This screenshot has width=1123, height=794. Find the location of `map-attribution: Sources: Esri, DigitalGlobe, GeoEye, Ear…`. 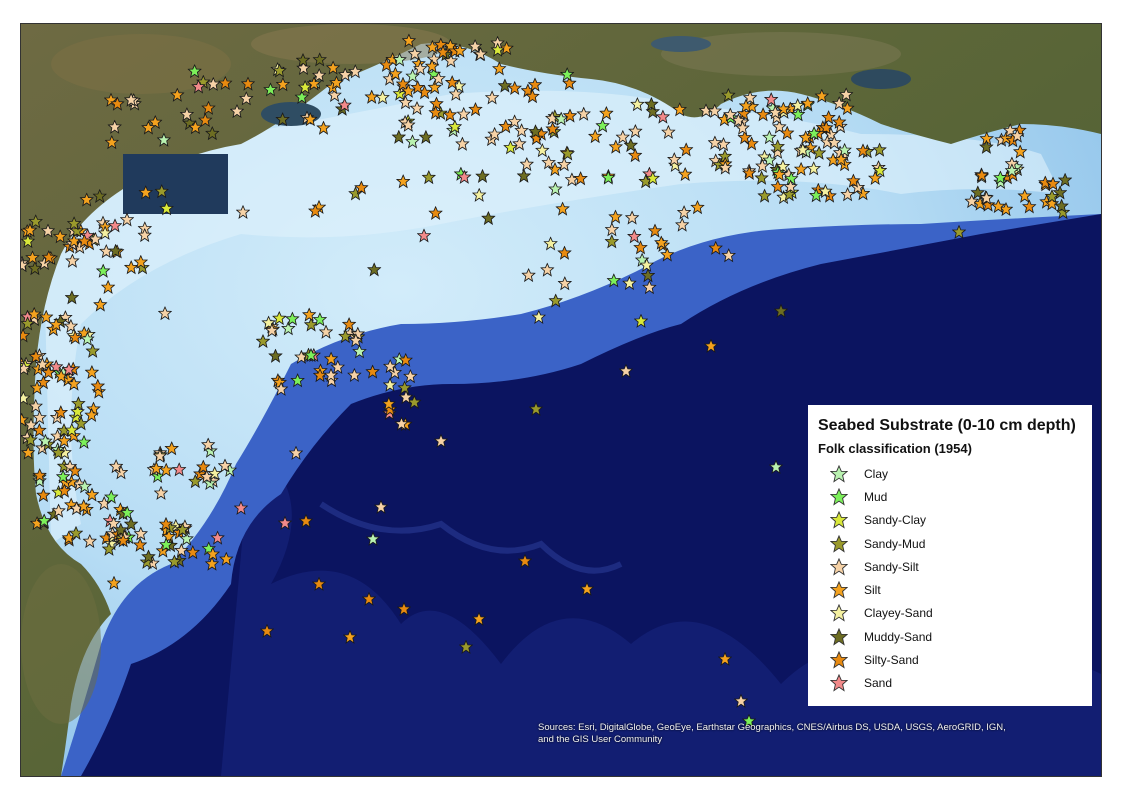

map-attribution: Sources: Esri, DigitalGlobe, GeoEye, Ear… is located at coordinates (808, 734).